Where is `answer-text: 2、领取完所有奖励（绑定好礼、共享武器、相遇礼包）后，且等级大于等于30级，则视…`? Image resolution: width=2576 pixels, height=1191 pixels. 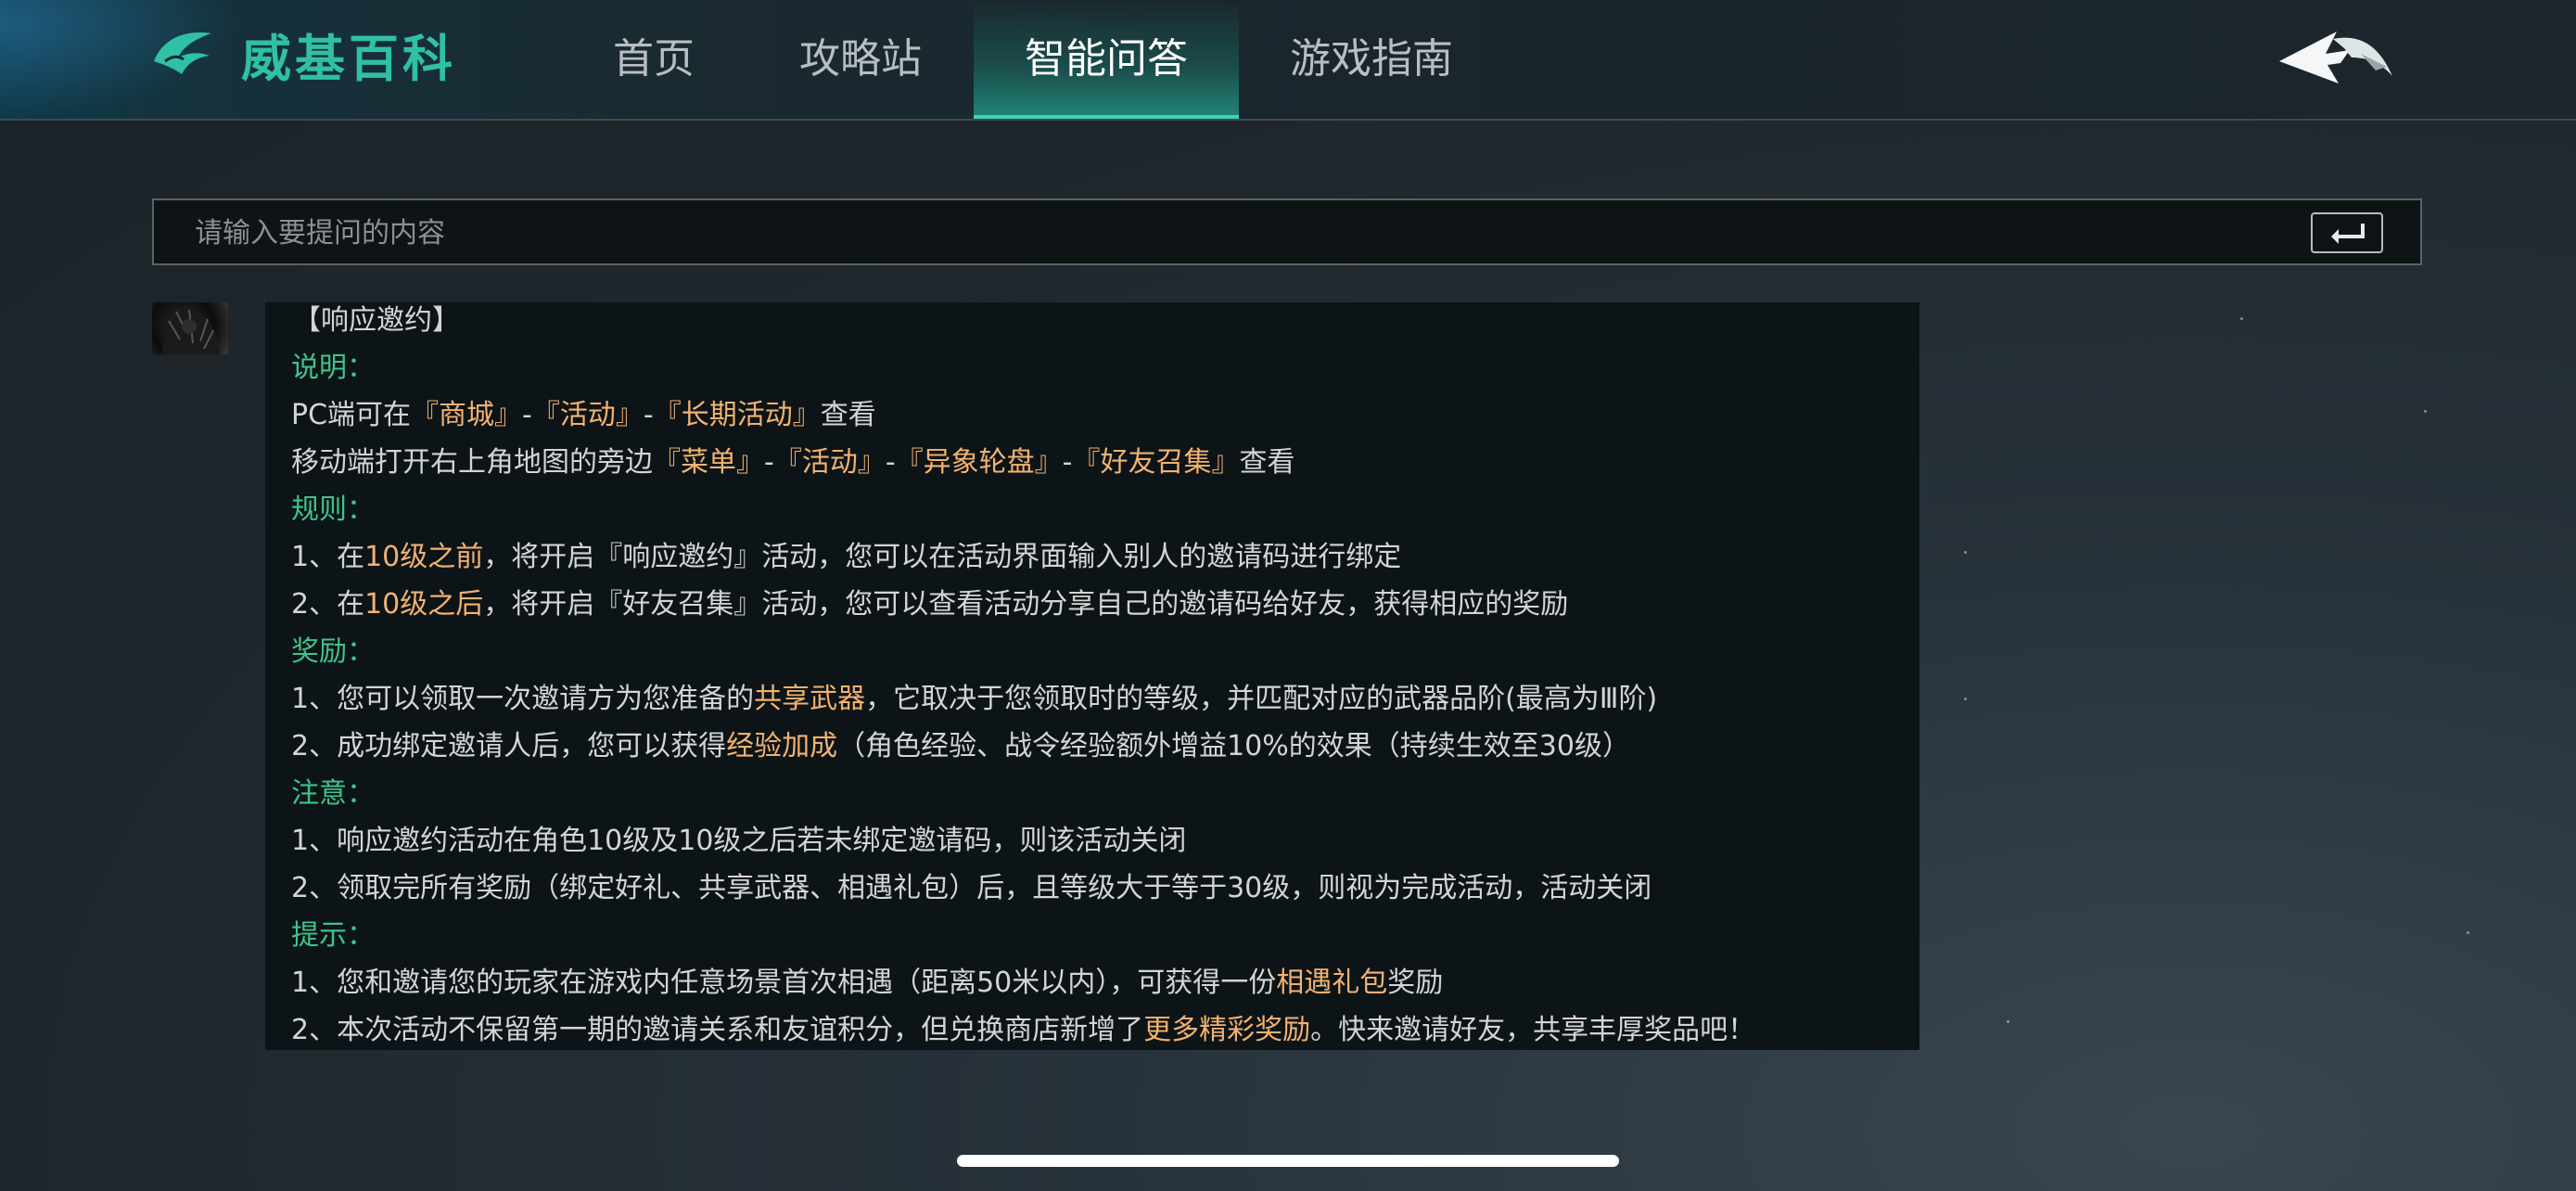
answer-text: 2、领取完所有奖励（绑定好礼、共享武器、相遇礼包）后，且等级大于等于30级，则视… is located at coordinates (971, 888).